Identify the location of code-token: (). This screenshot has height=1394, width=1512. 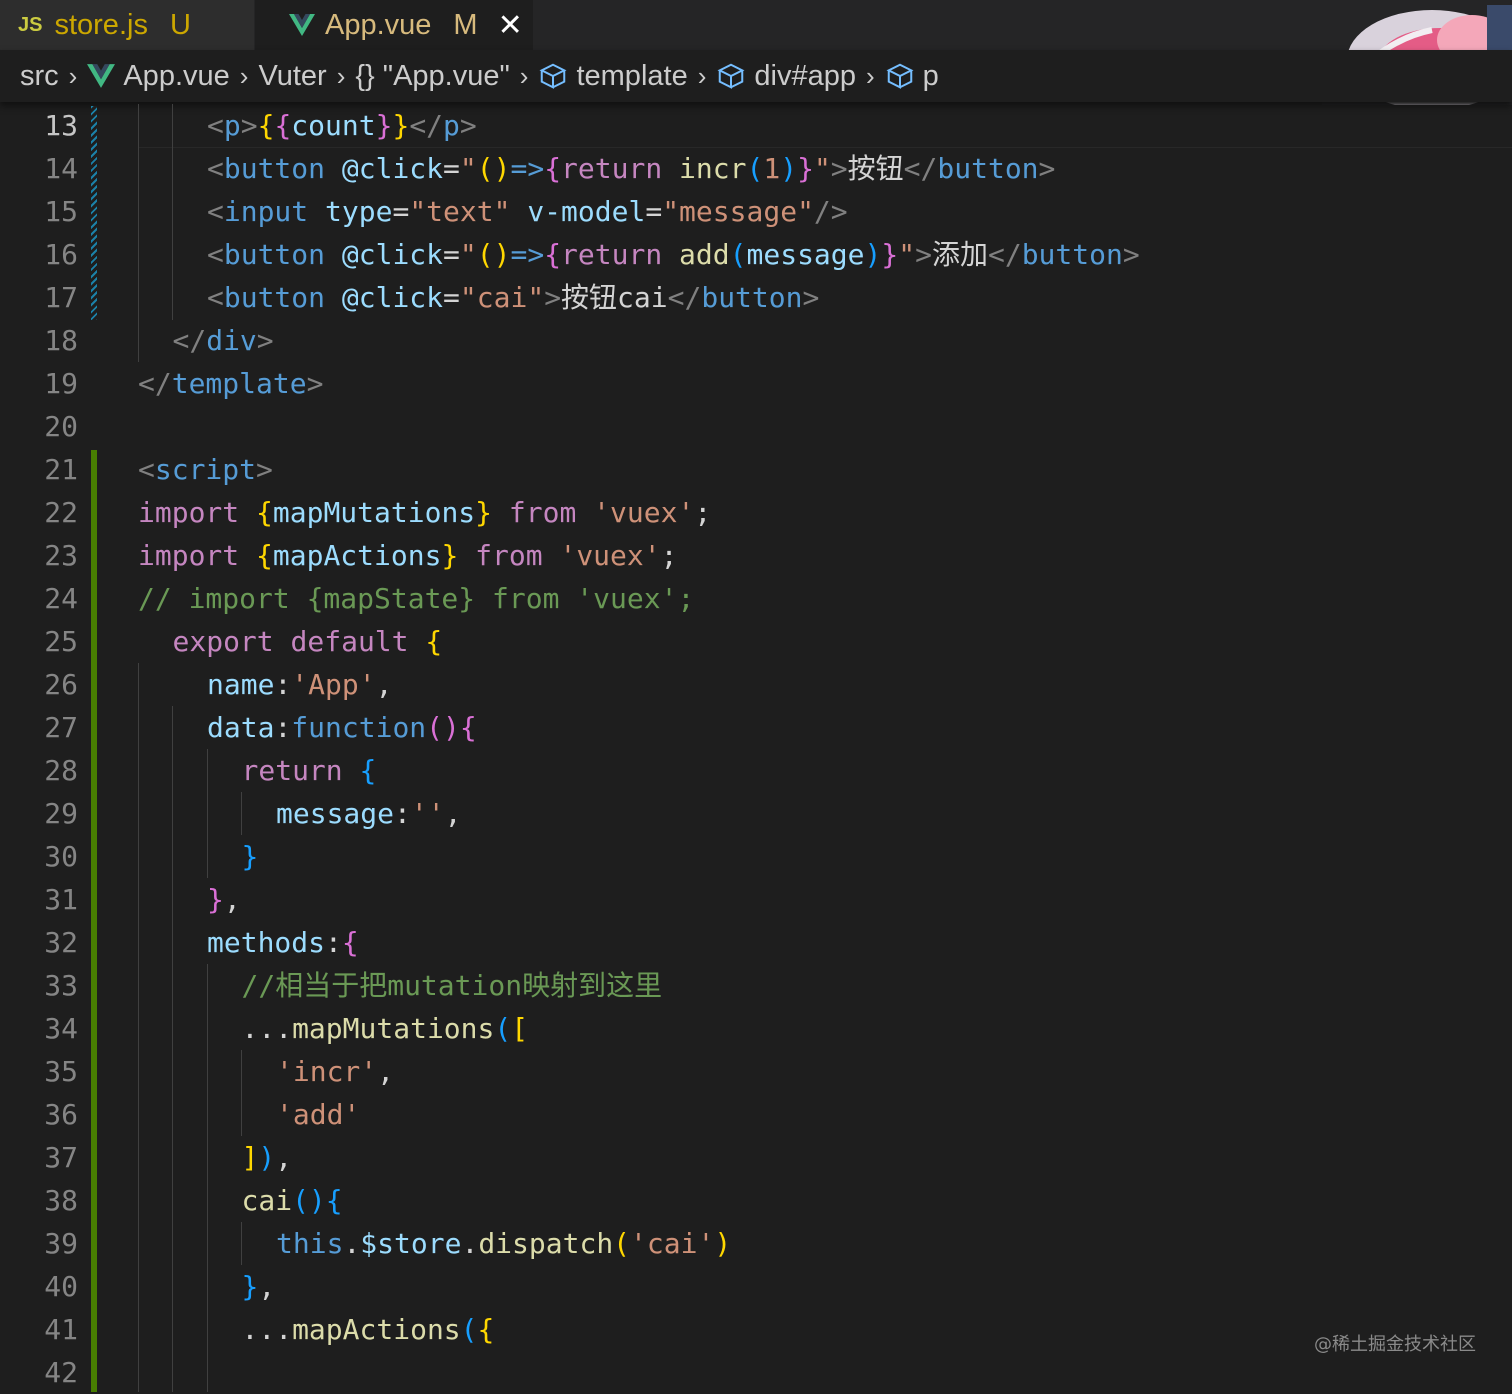
(309, 1200).